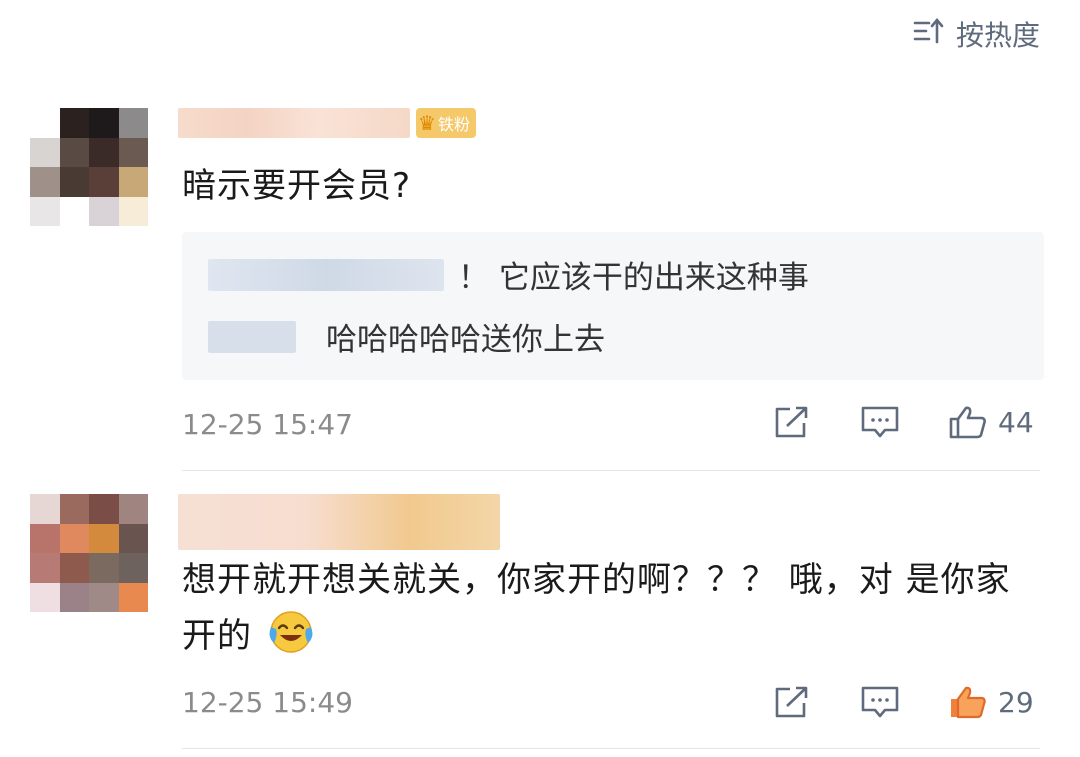 The height and width of the screenshot is (757, 1080). Describe the element at coordinates (997, 35) in the screenshot. I see `sort-label: 按热度` at that location.